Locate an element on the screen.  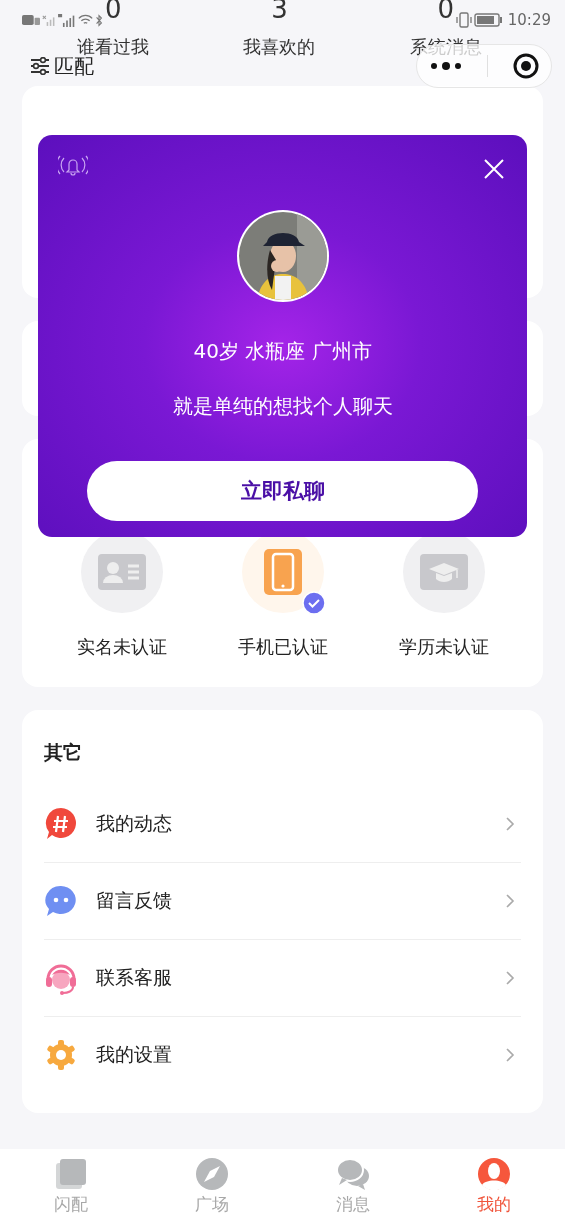
wifi-icon is located at coordinates (85, 20).